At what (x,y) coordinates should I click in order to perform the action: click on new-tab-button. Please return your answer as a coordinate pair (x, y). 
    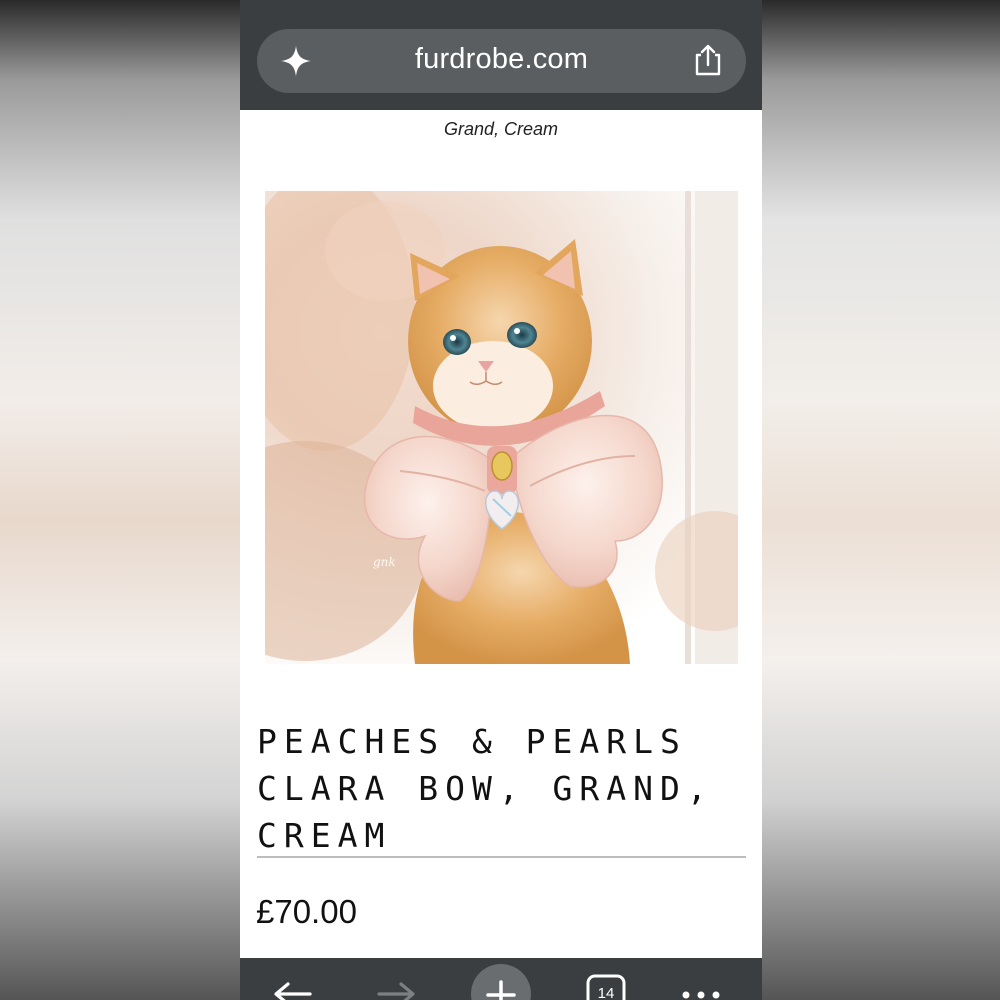
    Looking at the image, I should click on (501, 982).